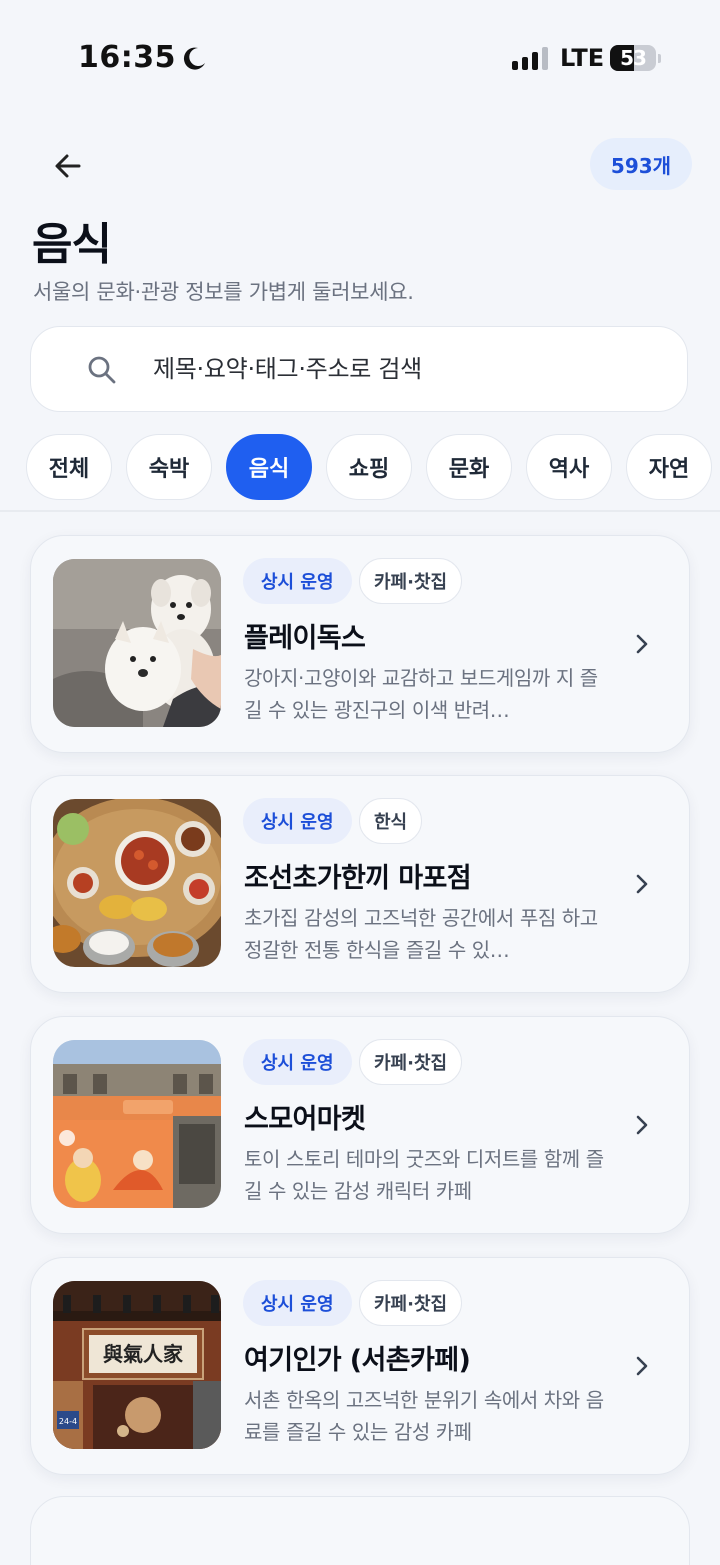 The height and width of the screenshot is (1565, 720). I want to click on status-time: 16:35, so click(143, 57).